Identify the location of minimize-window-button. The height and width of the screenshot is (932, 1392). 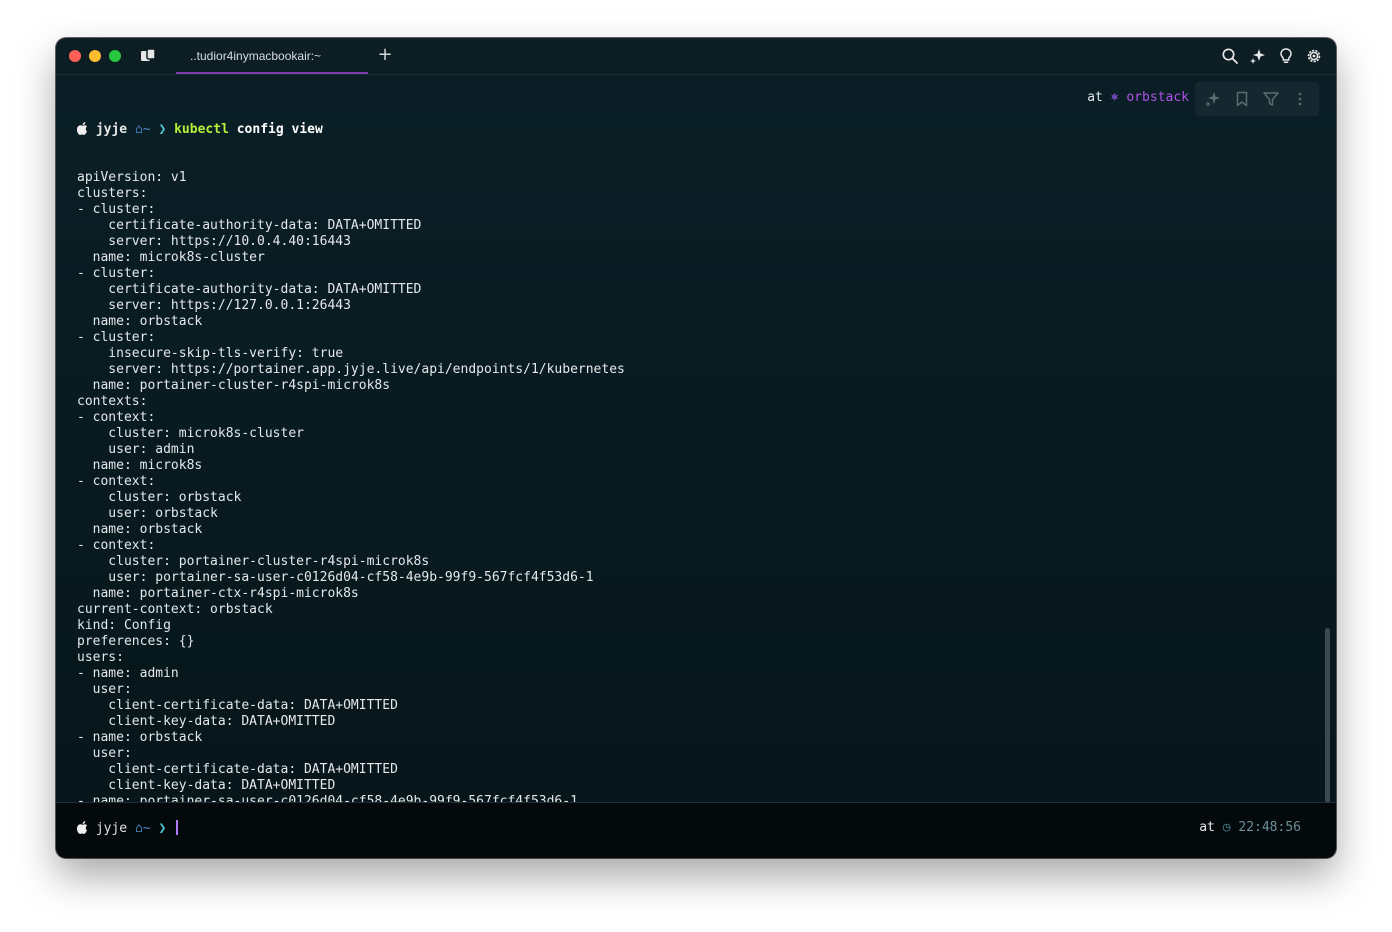
(95, 56).